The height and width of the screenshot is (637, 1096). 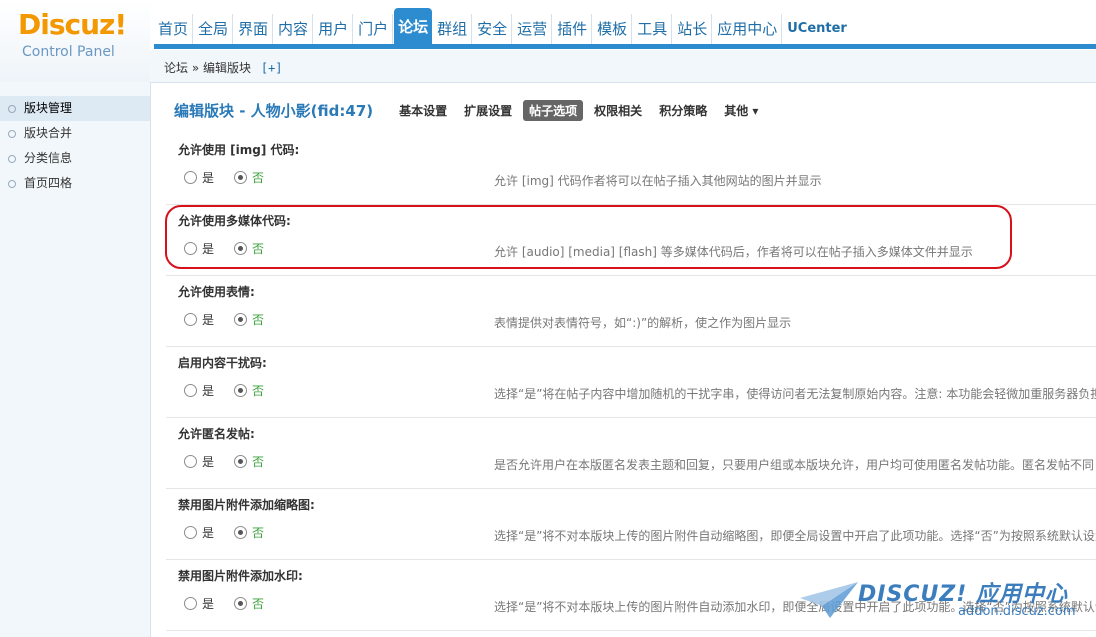 What do you see at coordinates (533, 29) in the screenshot?
I see `nav-operations: 运营` at bounding box center [533, 29].